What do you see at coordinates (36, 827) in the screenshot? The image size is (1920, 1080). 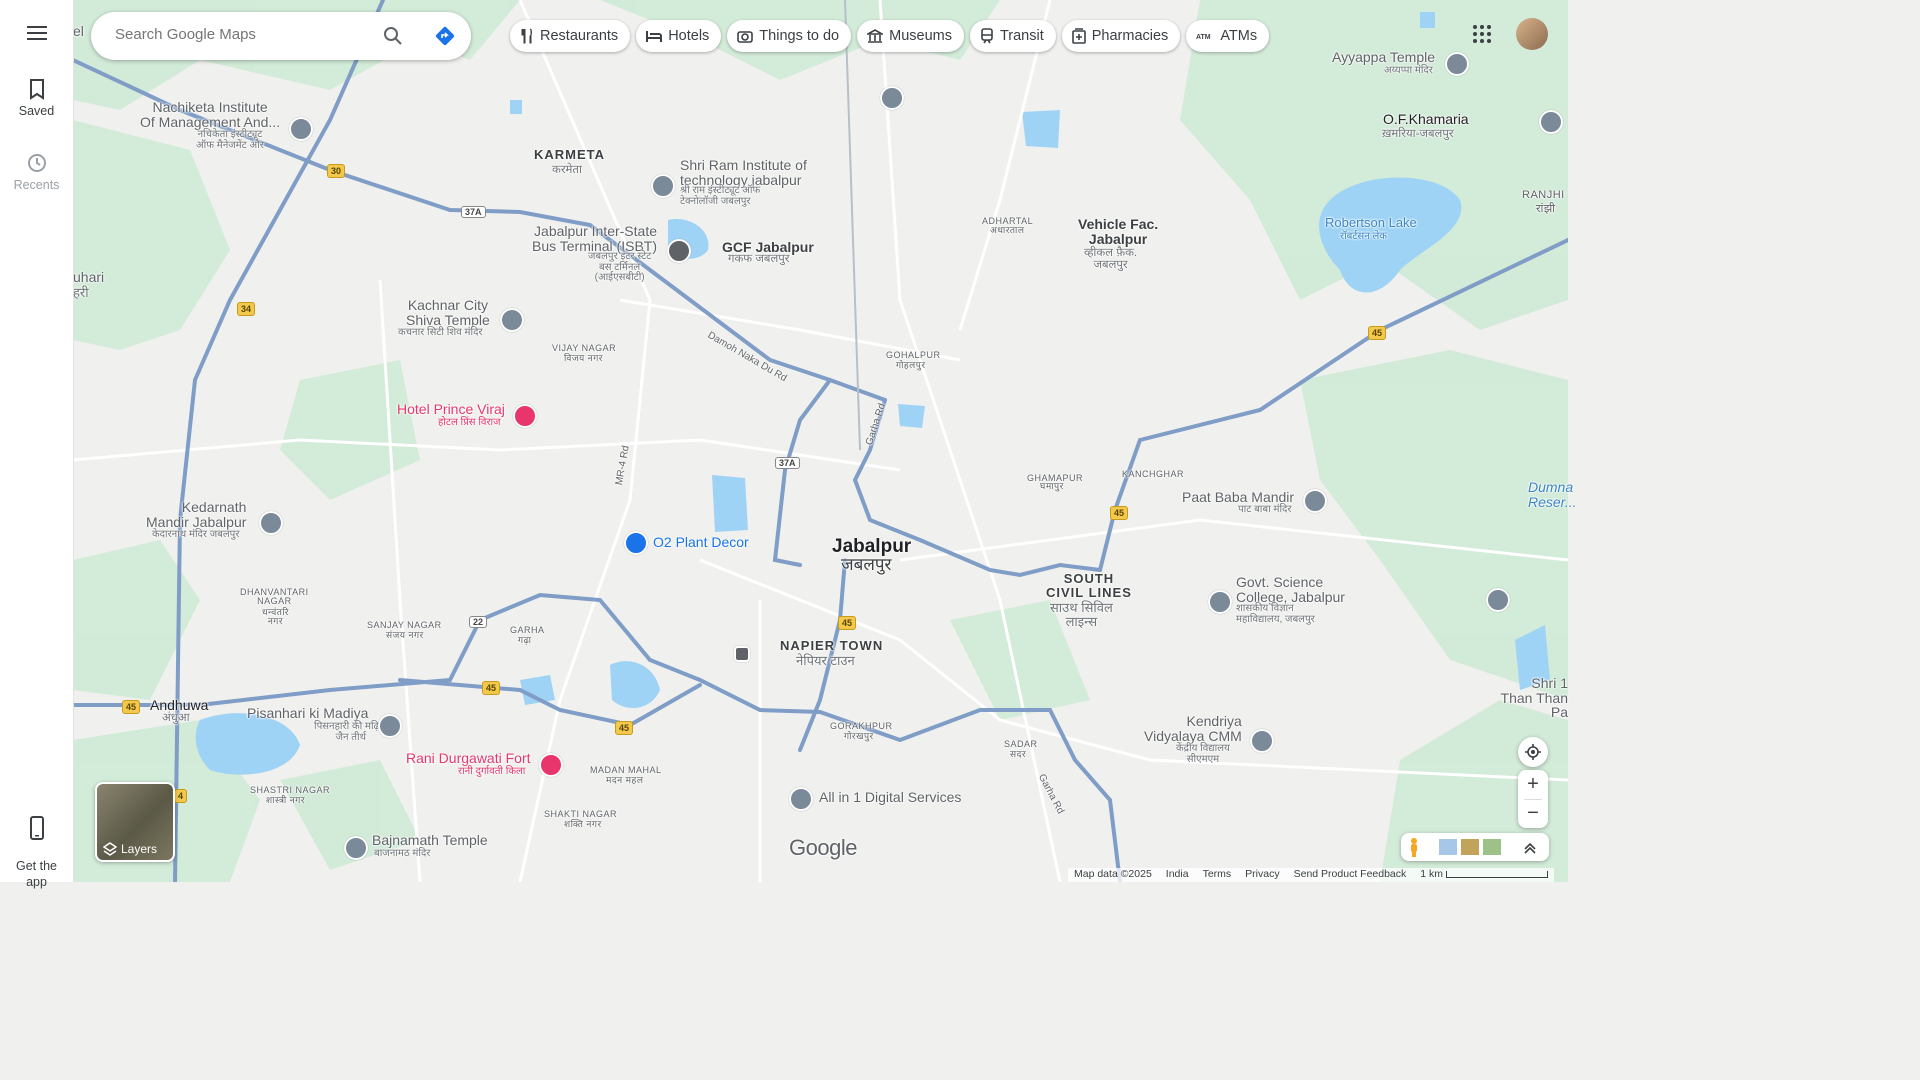 I see `phone-icon` at bounding box center [36, 827].